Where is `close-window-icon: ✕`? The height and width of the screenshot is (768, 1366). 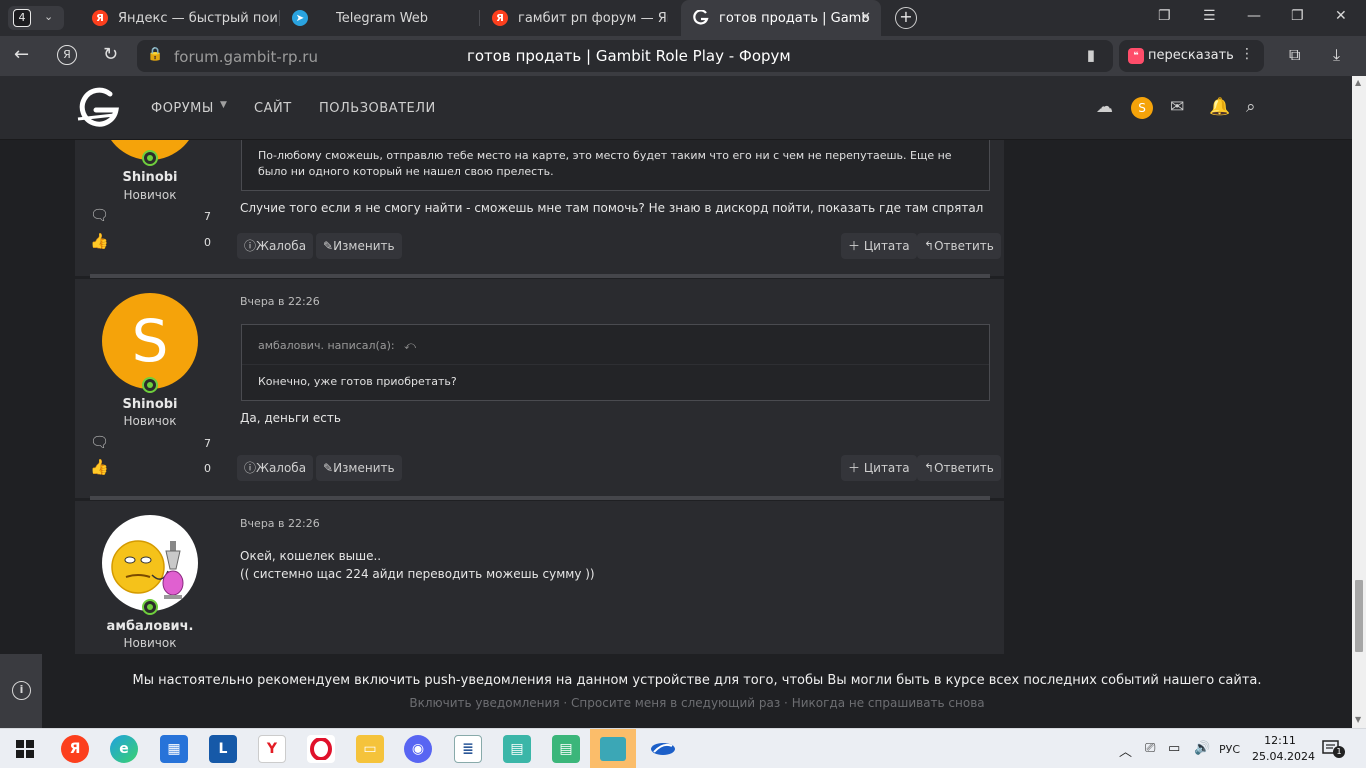 close-window-icon: ✕ is located at coordinates (1341, 16).